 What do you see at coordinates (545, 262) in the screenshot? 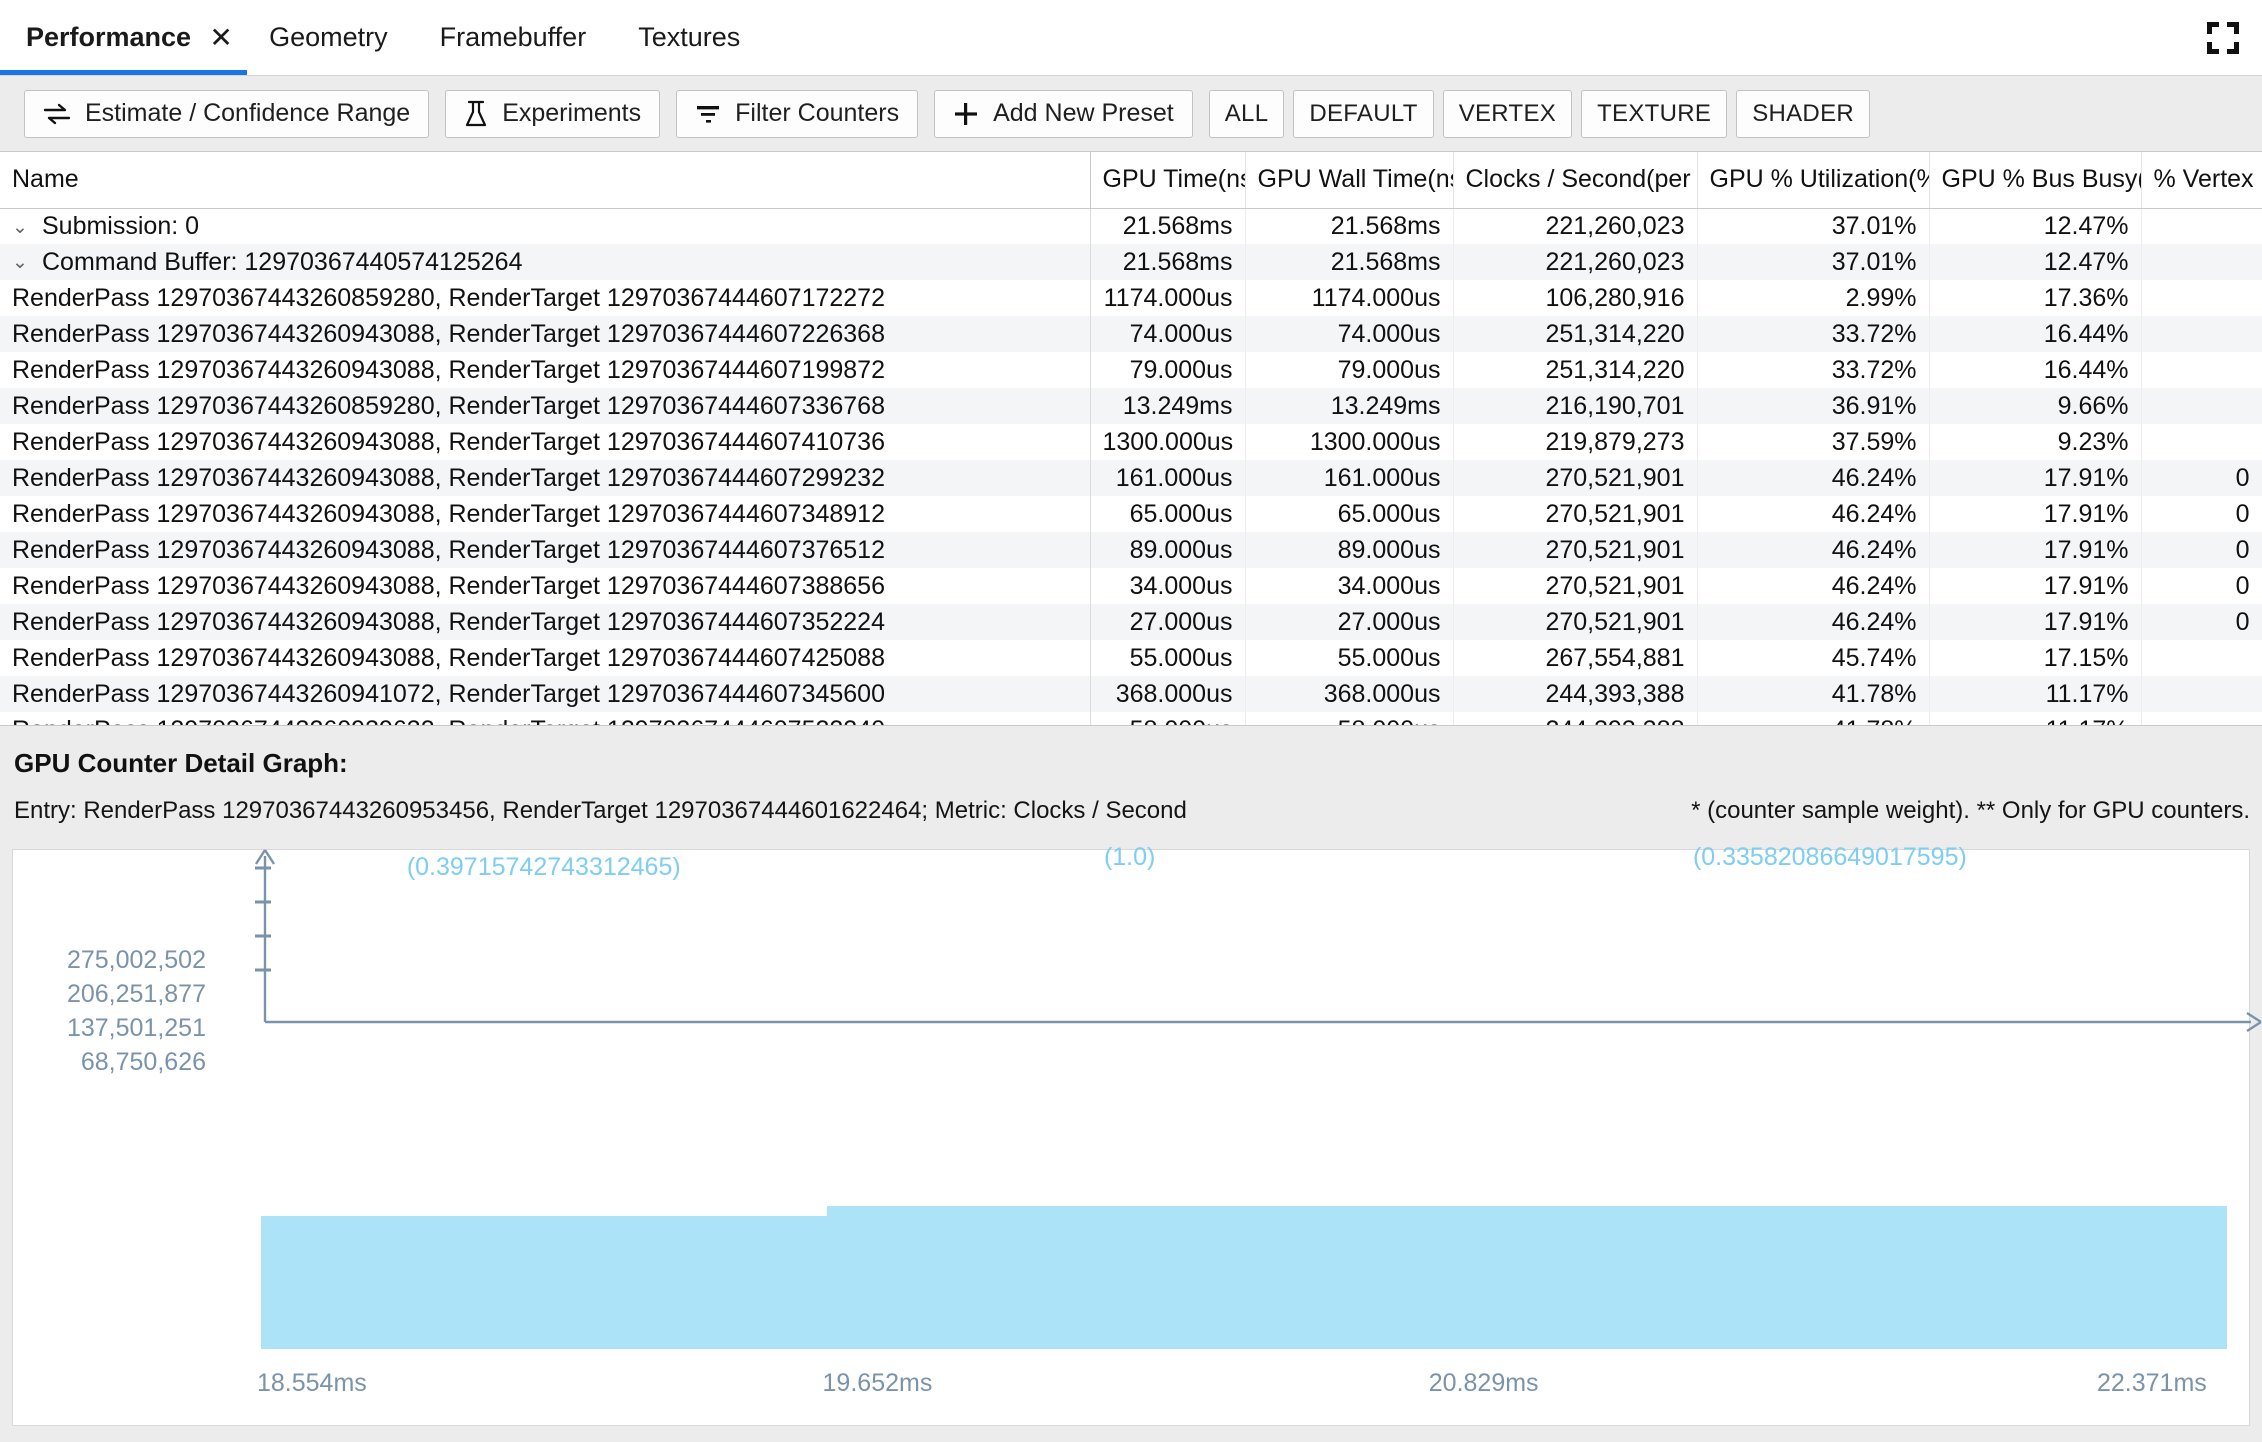
I see `row-name-cell: ⌄ Command Buffer: 12970367440574125264` at bounding box center [545, 262].